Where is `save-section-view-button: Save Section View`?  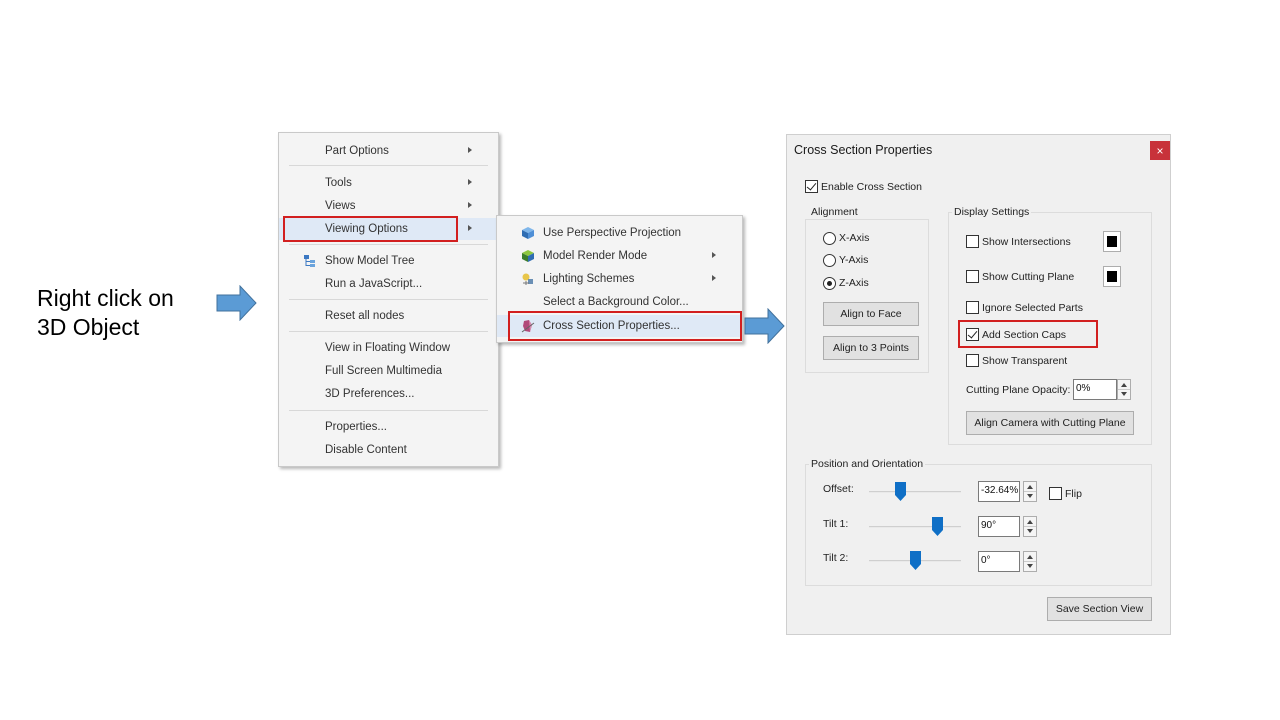 save-section-view-button: Save Section View is located at coordinates (1099, 609).